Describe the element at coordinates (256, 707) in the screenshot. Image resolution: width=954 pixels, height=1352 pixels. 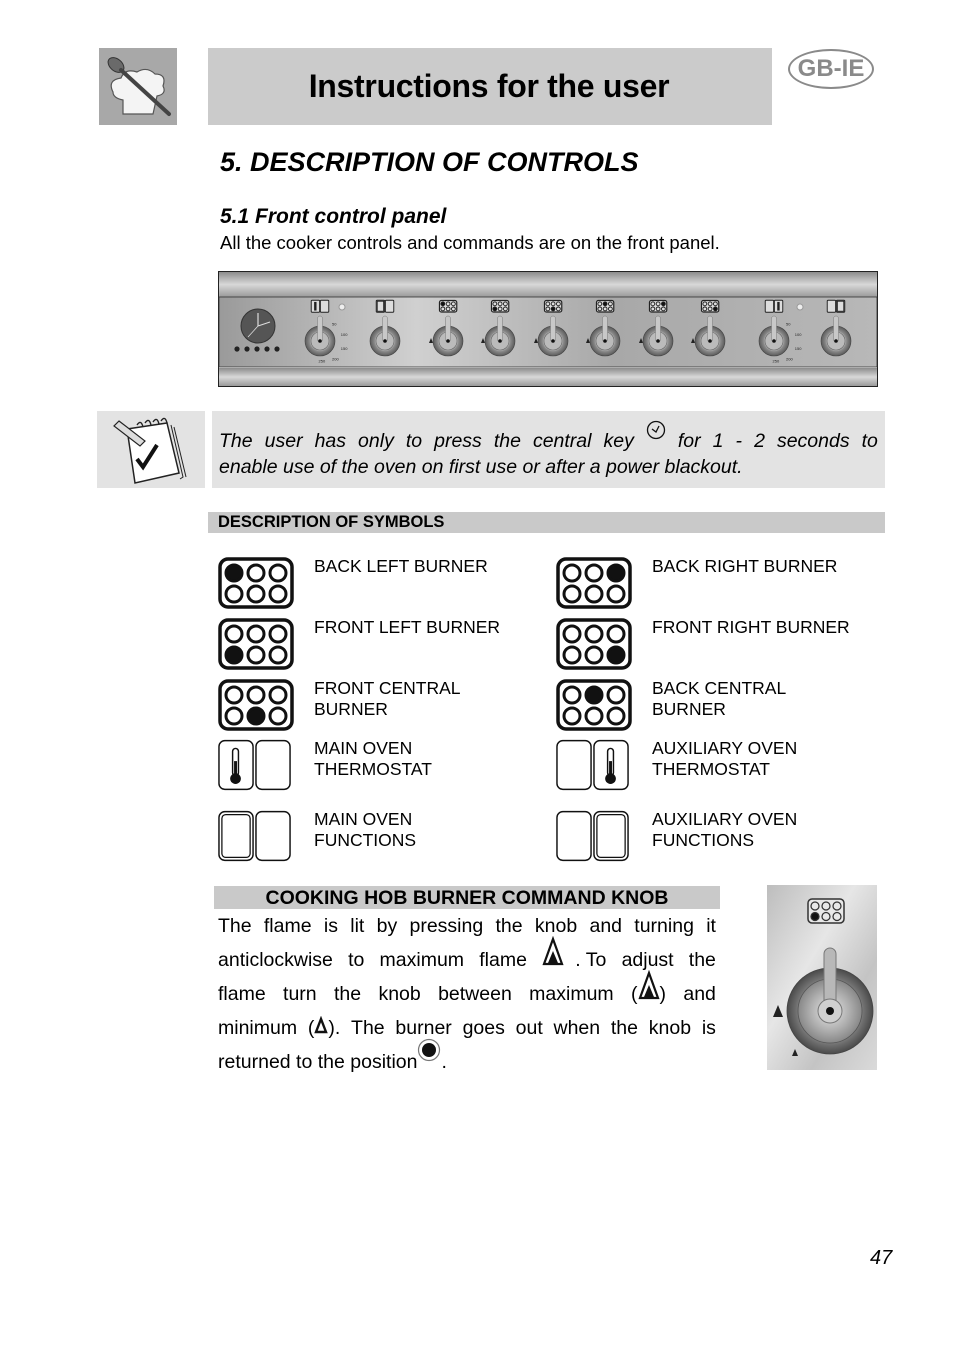
I see `front-central-burner-symbol-icon` at that location.